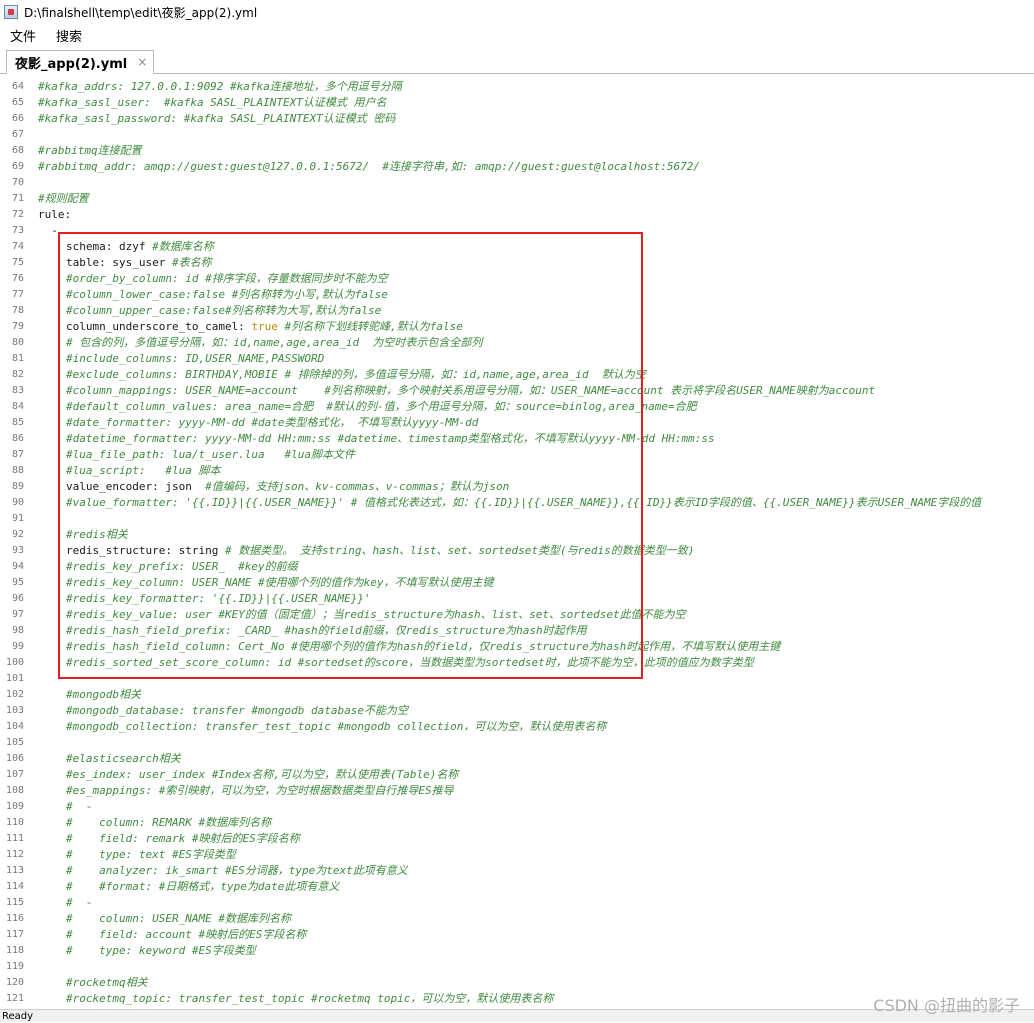 Image resolution: width=1034 pixels, height=1023 pixels. Describe the element at coordinates (17, 374) in the screenshot. I see `line-number: 82` at that location.